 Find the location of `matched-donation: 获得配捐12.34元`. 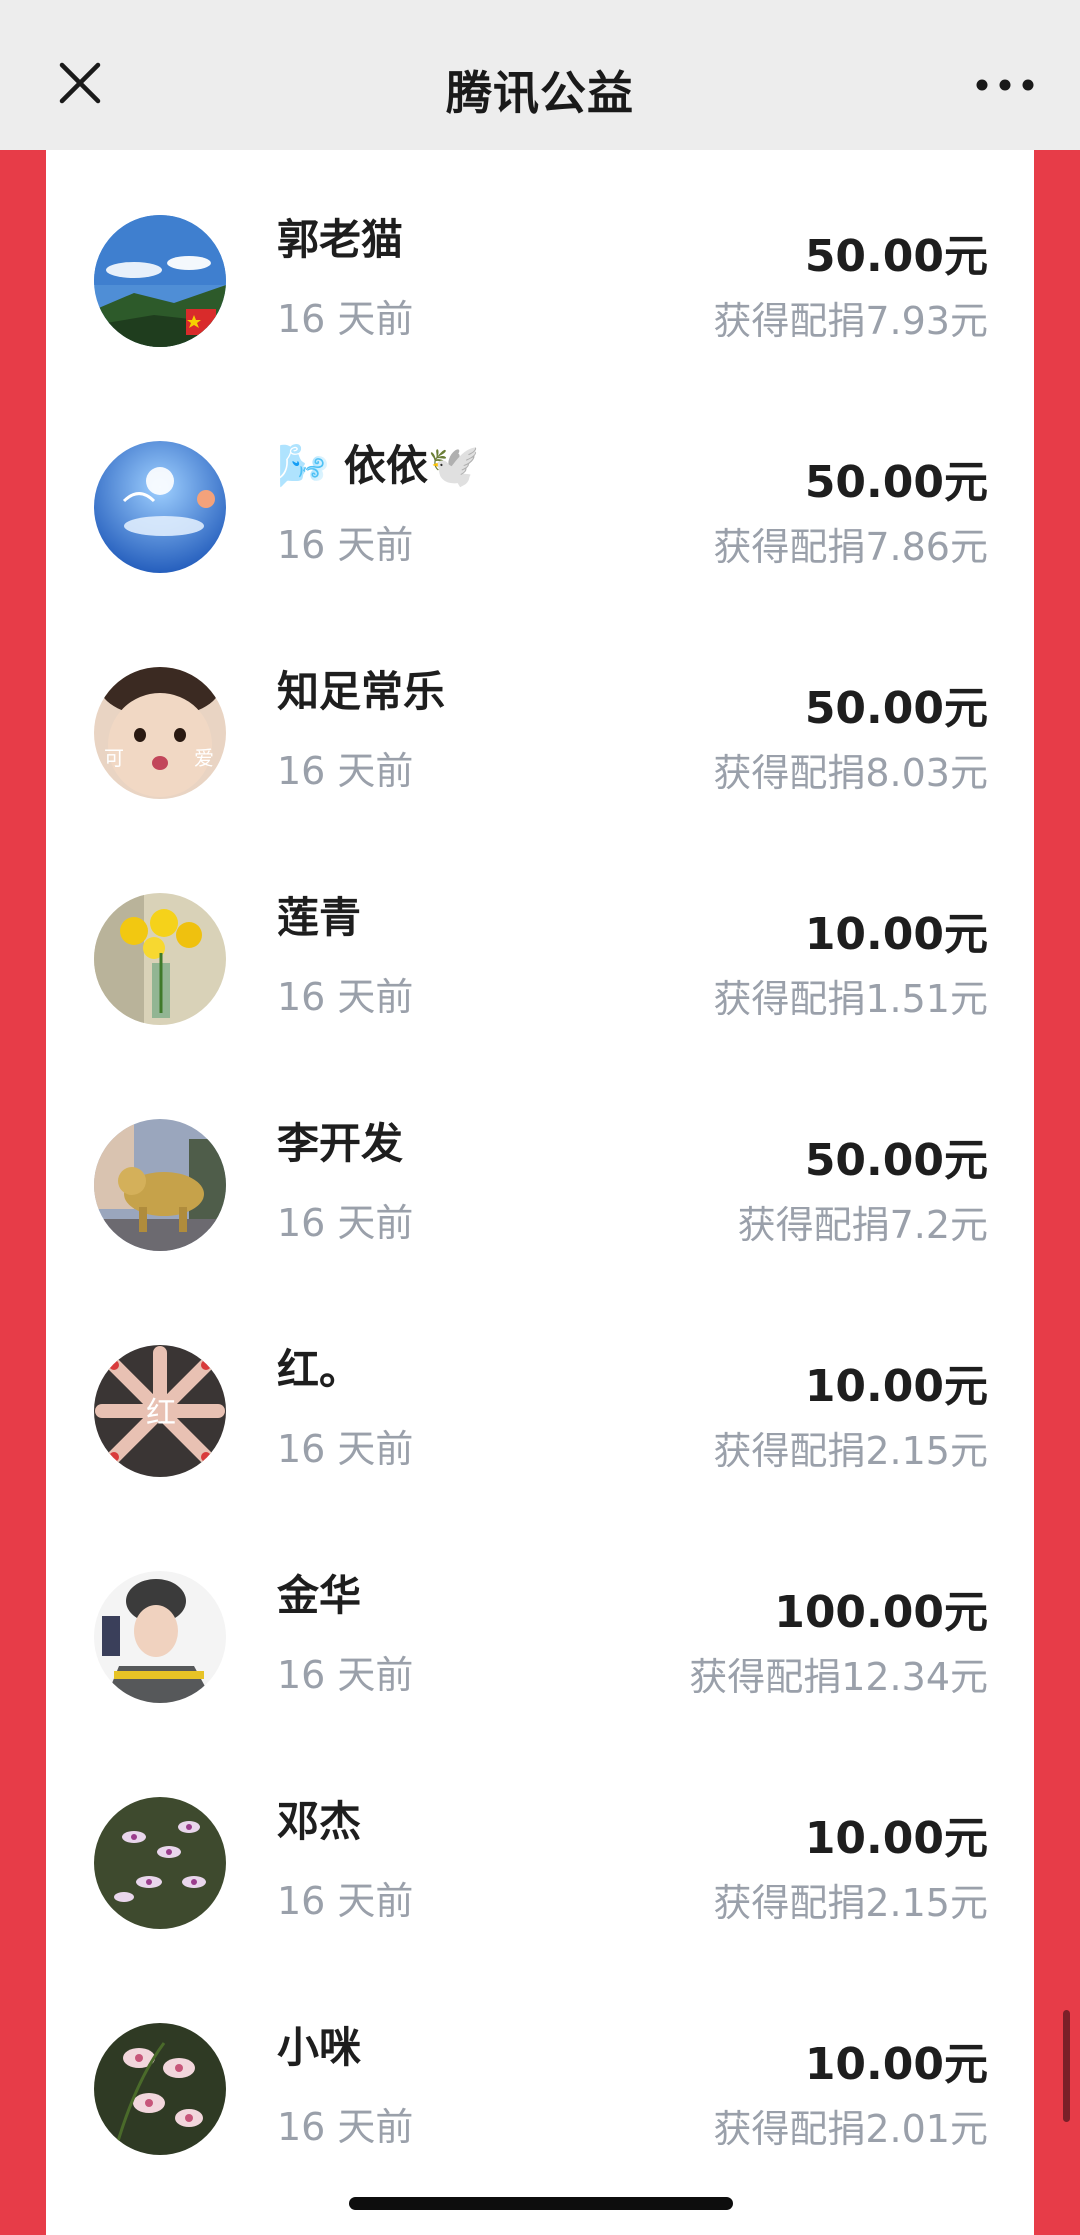

matched-donation: 获得配捐12.34元 is located at coordinates (838, 1677).